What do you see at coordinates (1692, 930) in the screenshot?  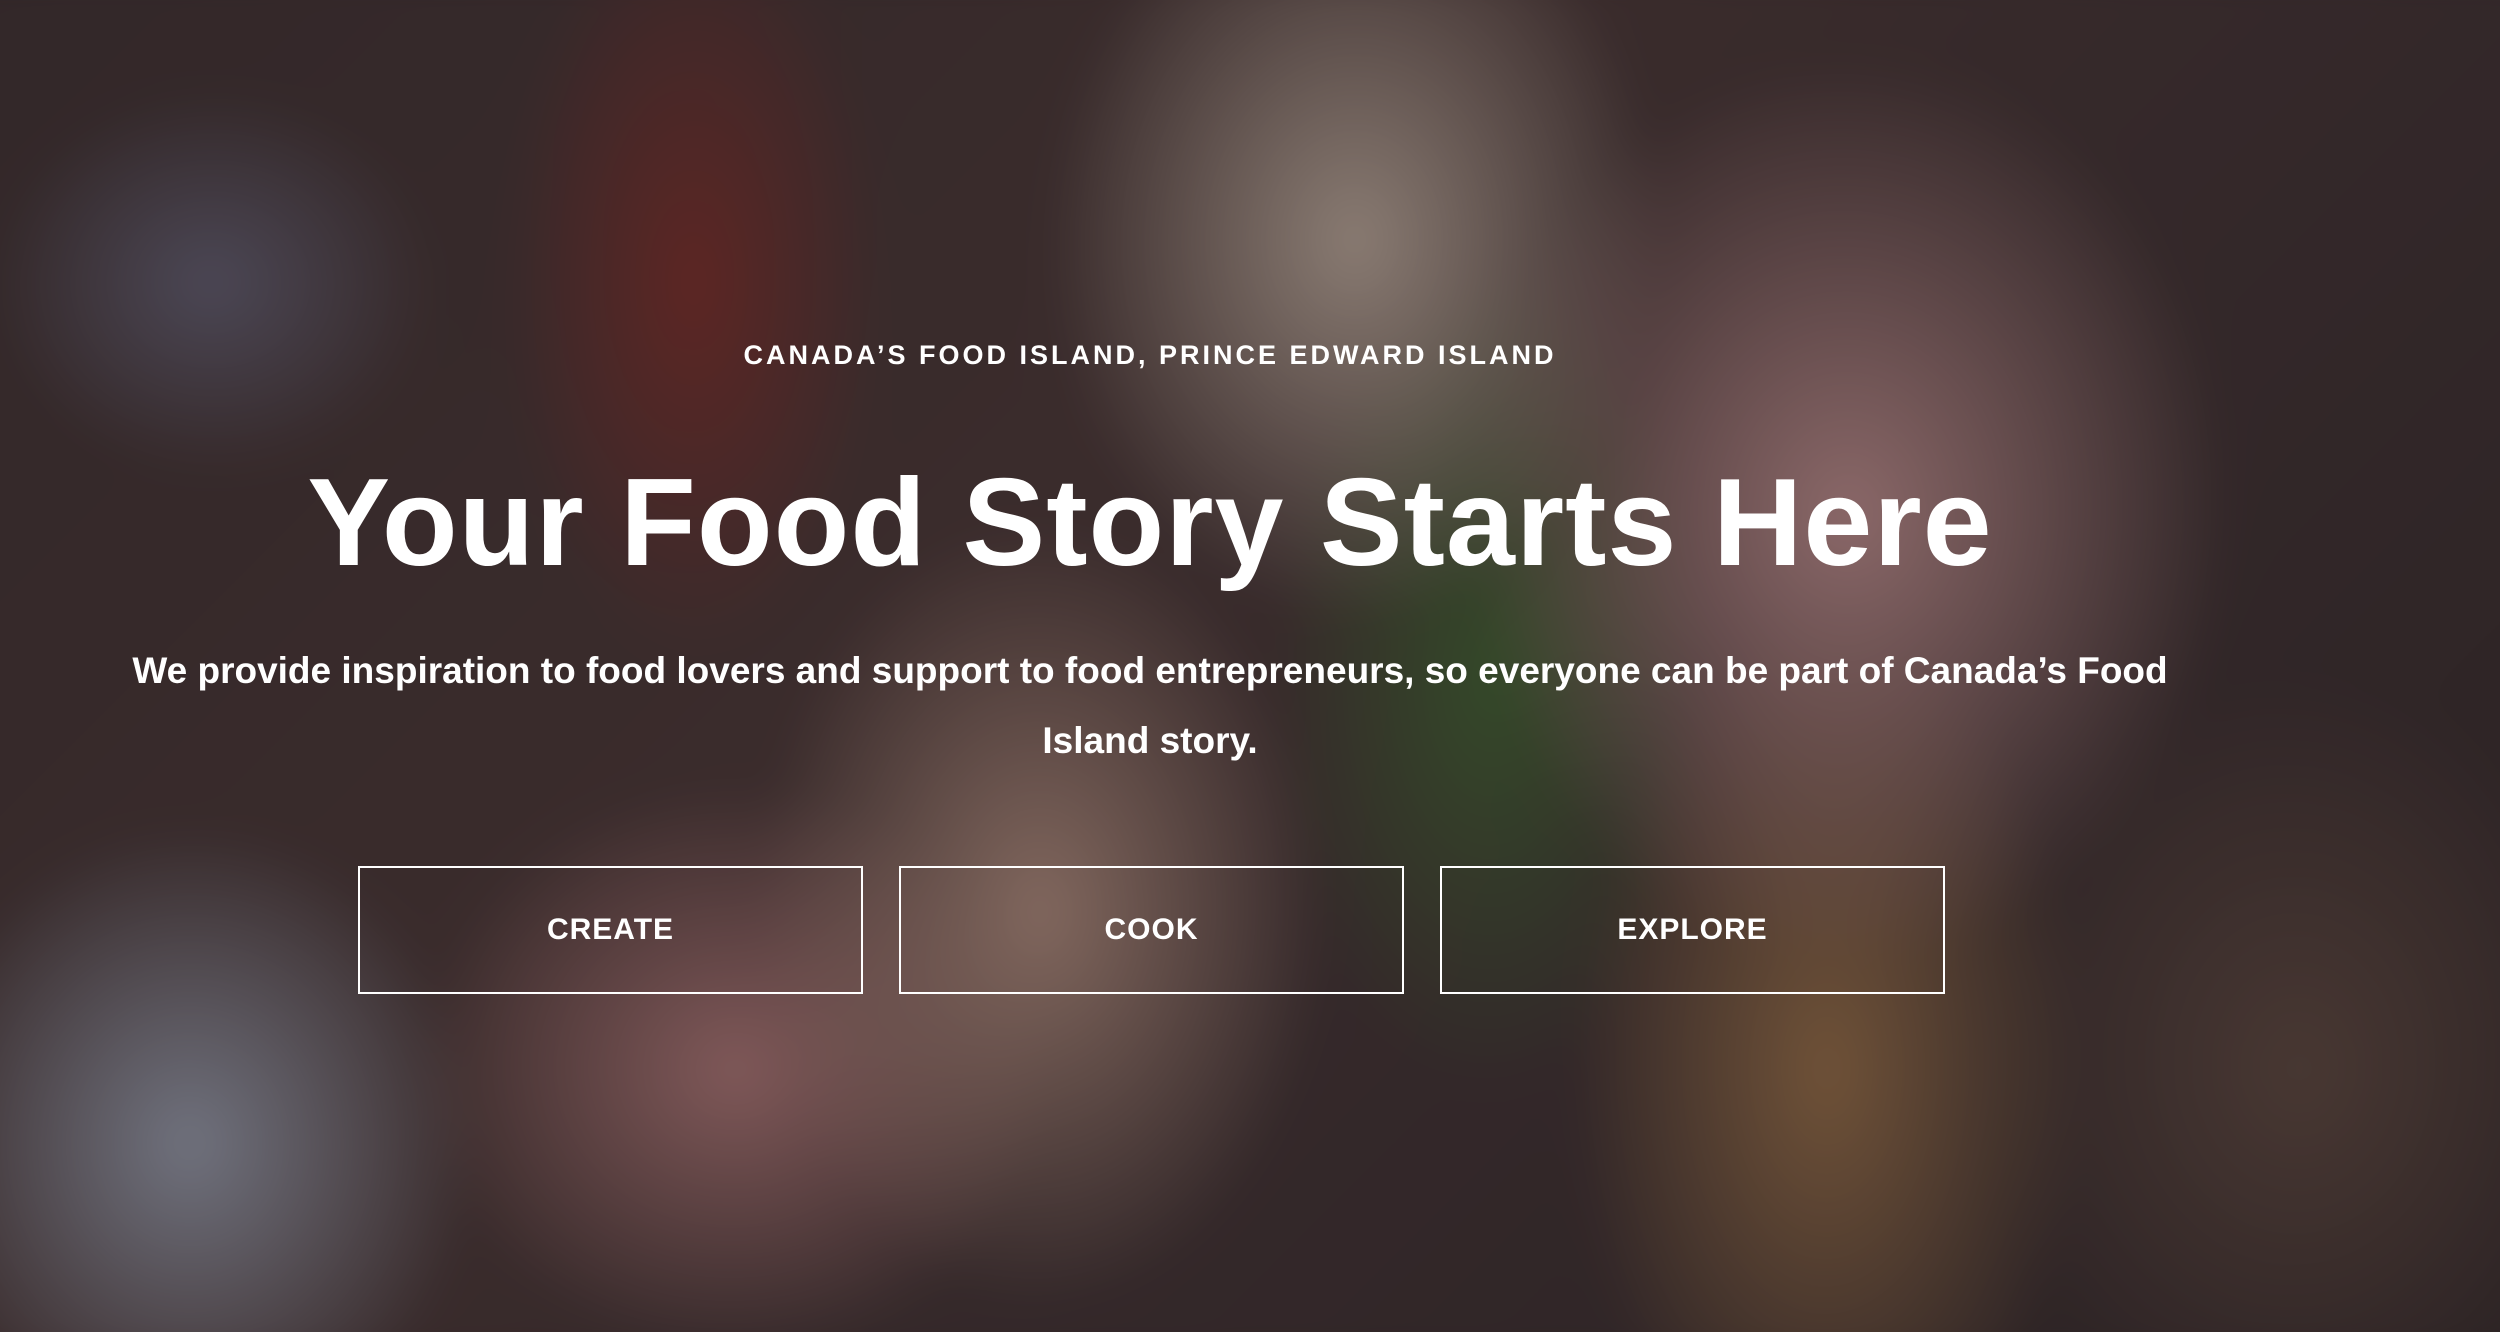 I see `explore-button: EXPLORE` at bounding box center [1692, 930].